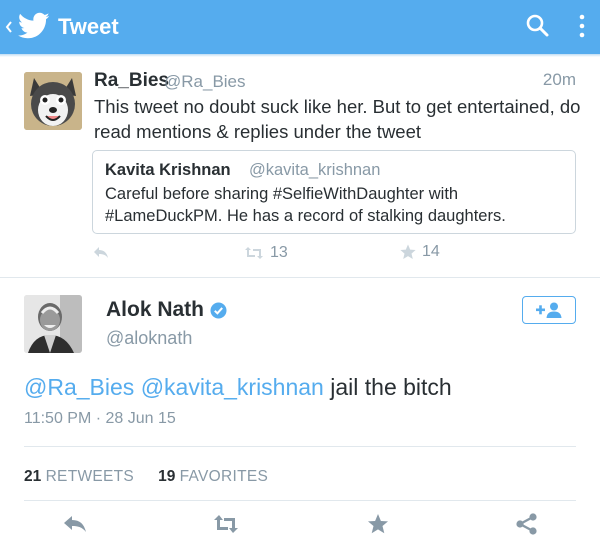 The height and width of the screenshot is (552, 600). Describe the element at coordinates (224, 476) in the screenshot. I see `favorites-label: FAVORITES` at that location.